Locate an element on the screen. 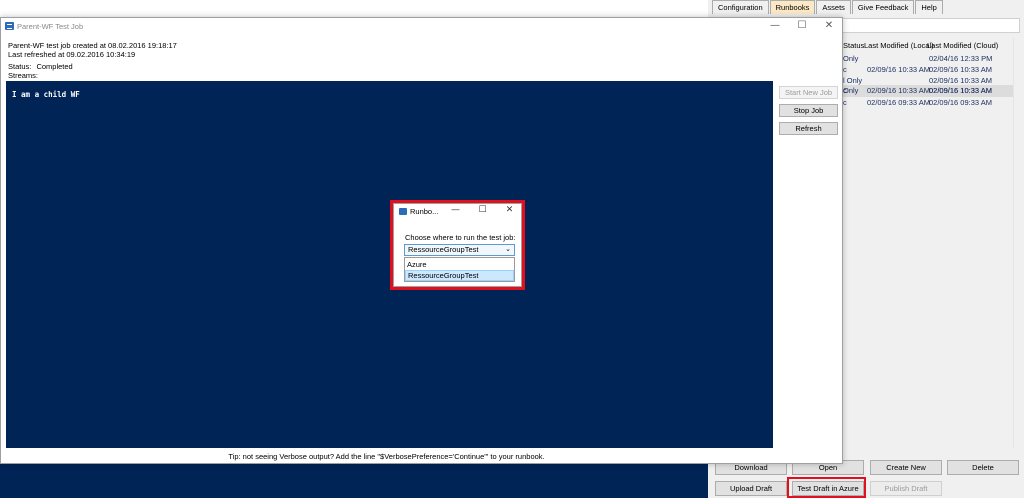 This screenshot has width=1024, height=498. row-modified-cloud: 02/04/16 12:33 PM is located at coordinates (961, 58).